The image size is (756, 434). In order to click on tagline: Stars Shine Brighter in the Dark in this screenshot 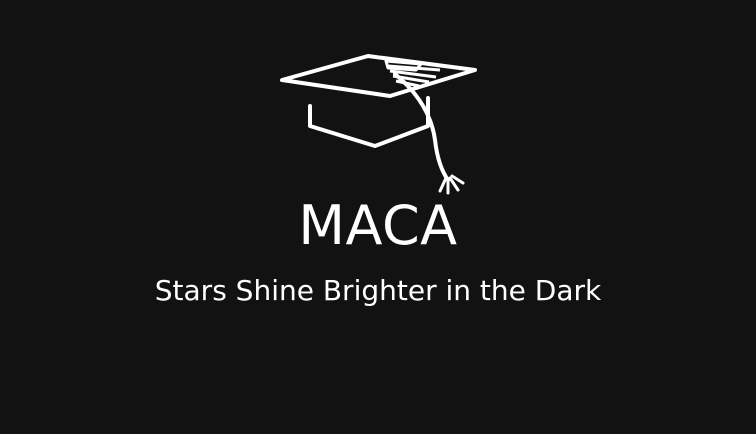, I will do `click(378, 290)`.